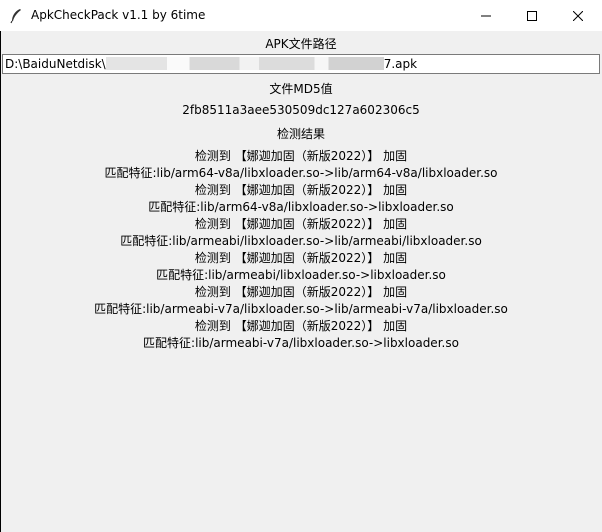 The height and width of the screenshot is (532, 602). I want to click on close-button, so click(578, 15).